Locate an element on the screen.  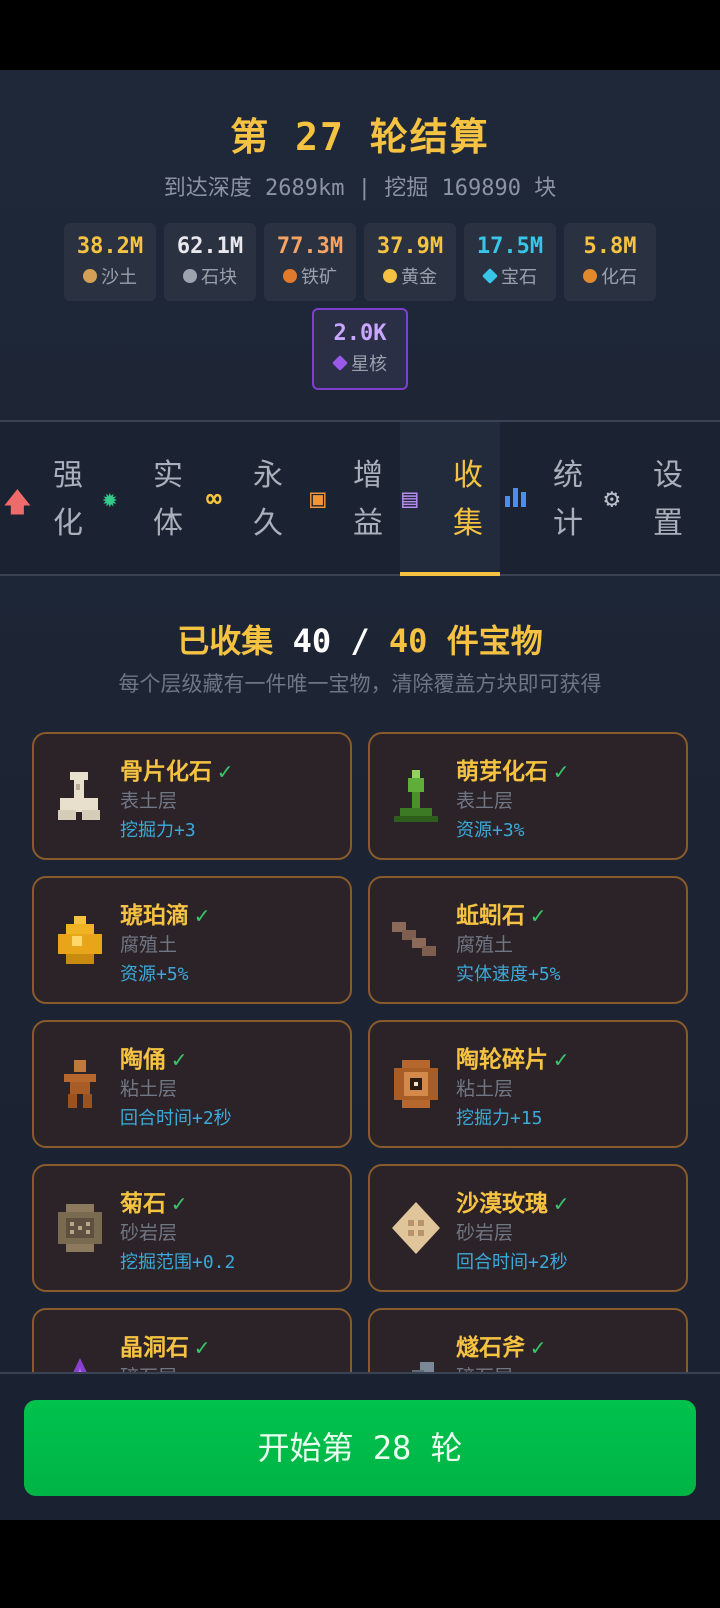
collection-list-icon: ▤ is located at coordinates (410, 499).